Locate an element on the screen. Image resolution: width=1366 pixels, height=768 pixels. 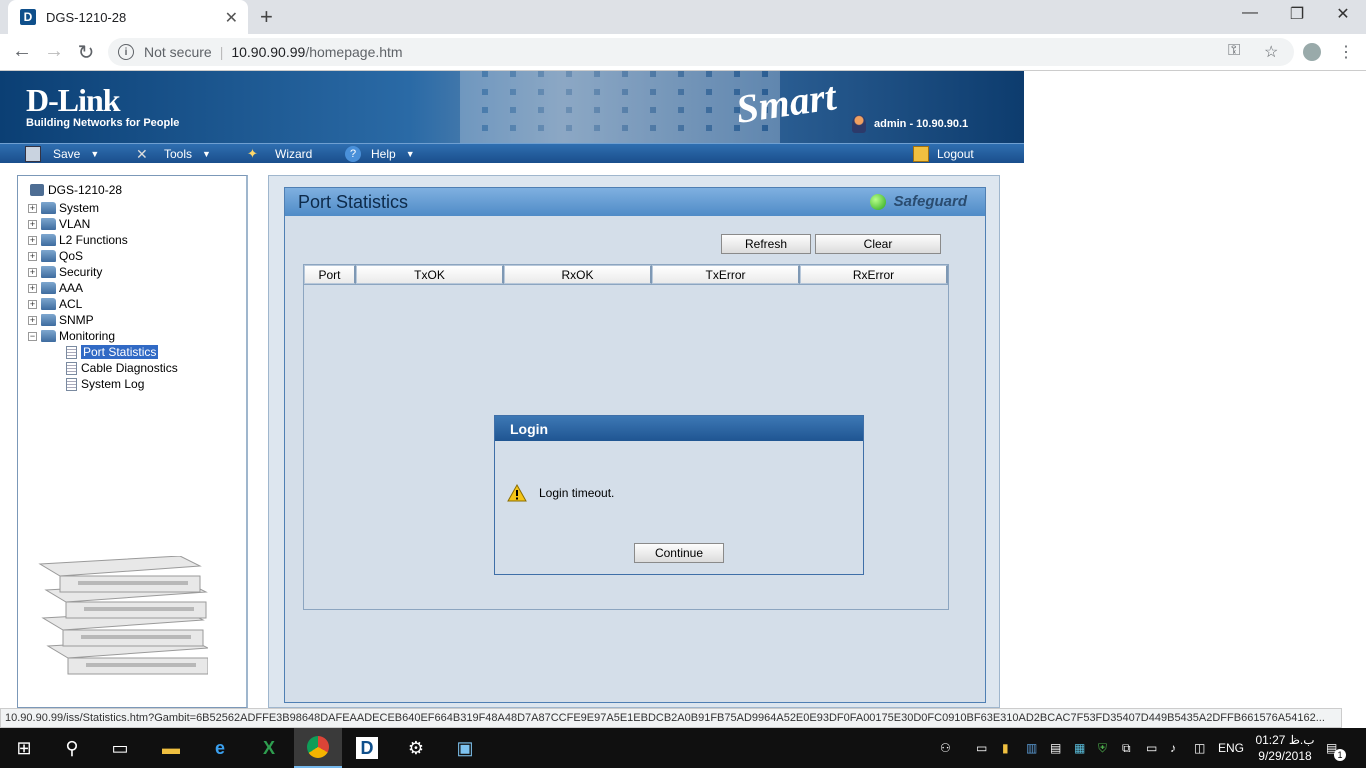
profile-avatar-icon is located at coordinates (1312, 52).